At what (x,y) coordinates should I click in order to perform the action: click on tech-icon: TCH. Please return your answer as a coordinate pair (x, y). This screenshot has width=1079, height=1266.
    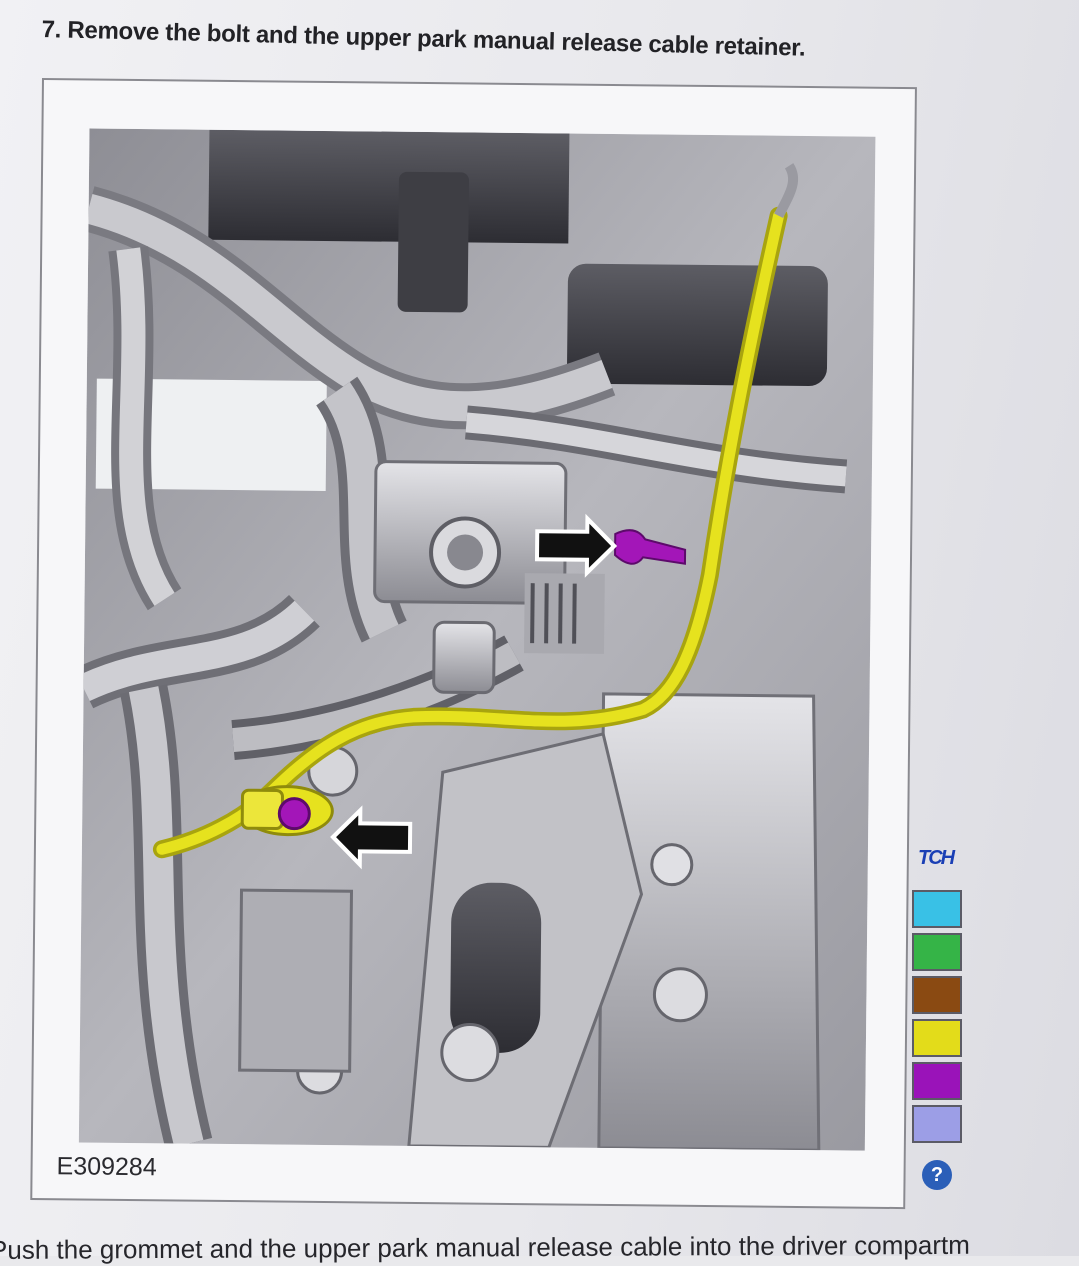
    Looking at the image, I should click on (940, 858).